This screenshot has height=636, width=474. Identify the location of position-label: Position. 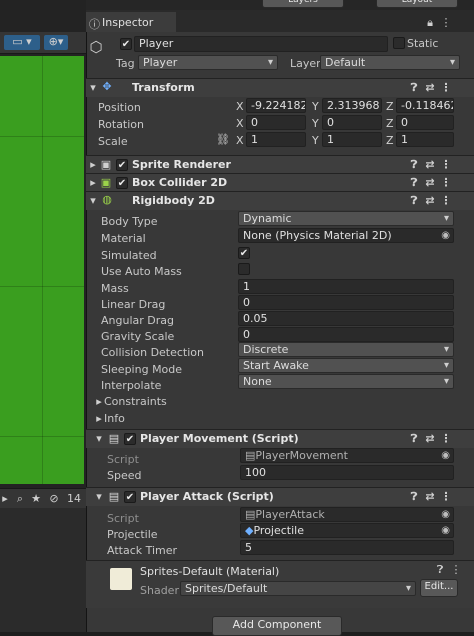
(119, 107).